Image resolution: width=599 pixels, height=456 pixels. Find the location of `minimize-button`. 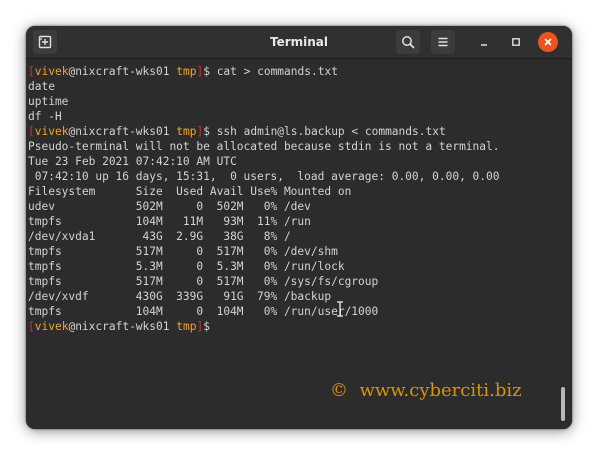

minimize-button is located at coordinates (484, 42).